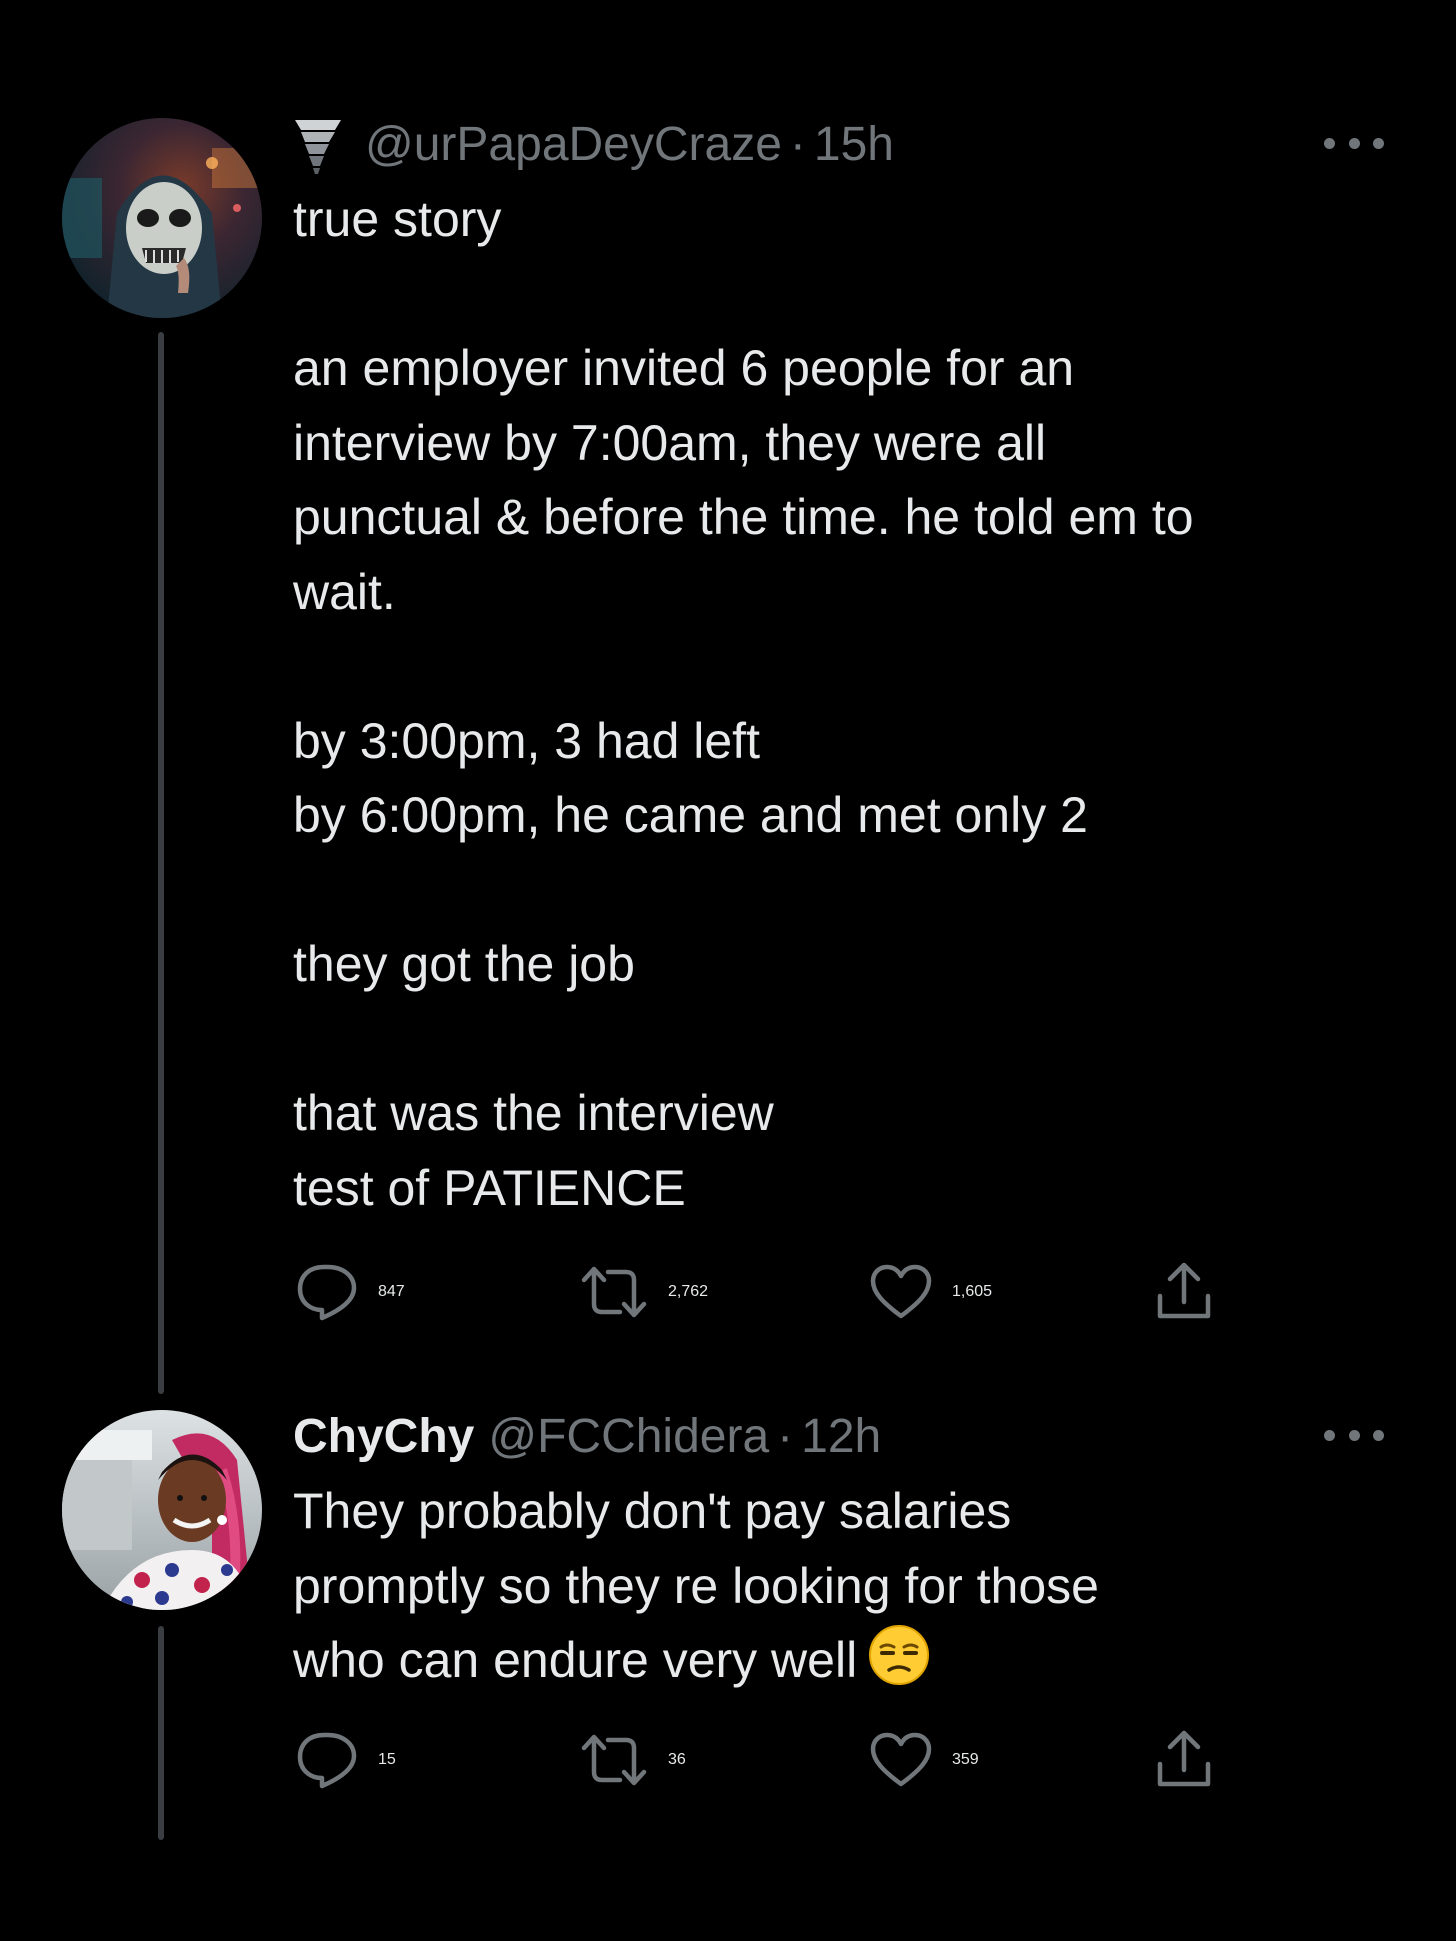 Image resolution: width=1456 pixels, height=1941 pixels. Describe the element at coordinates (397, 219) in the screenshot. I see `tweet-line: true story` at that location.